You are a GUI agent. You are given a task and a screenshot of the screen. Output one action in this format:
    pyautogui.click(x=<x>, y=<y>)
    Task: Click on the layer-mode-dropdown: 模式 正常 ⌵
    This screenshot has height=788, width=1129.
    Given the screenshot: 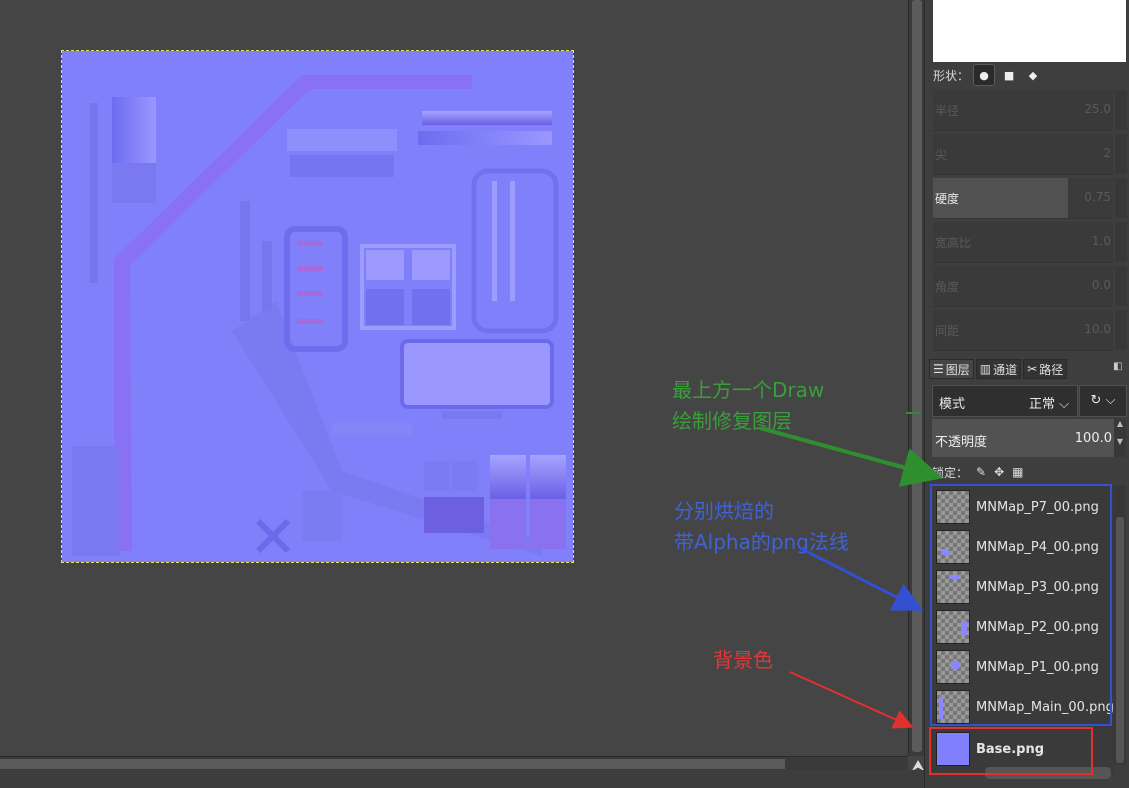 What is the action you would take?
    pyautogui.click(x=1005, y=401)
    